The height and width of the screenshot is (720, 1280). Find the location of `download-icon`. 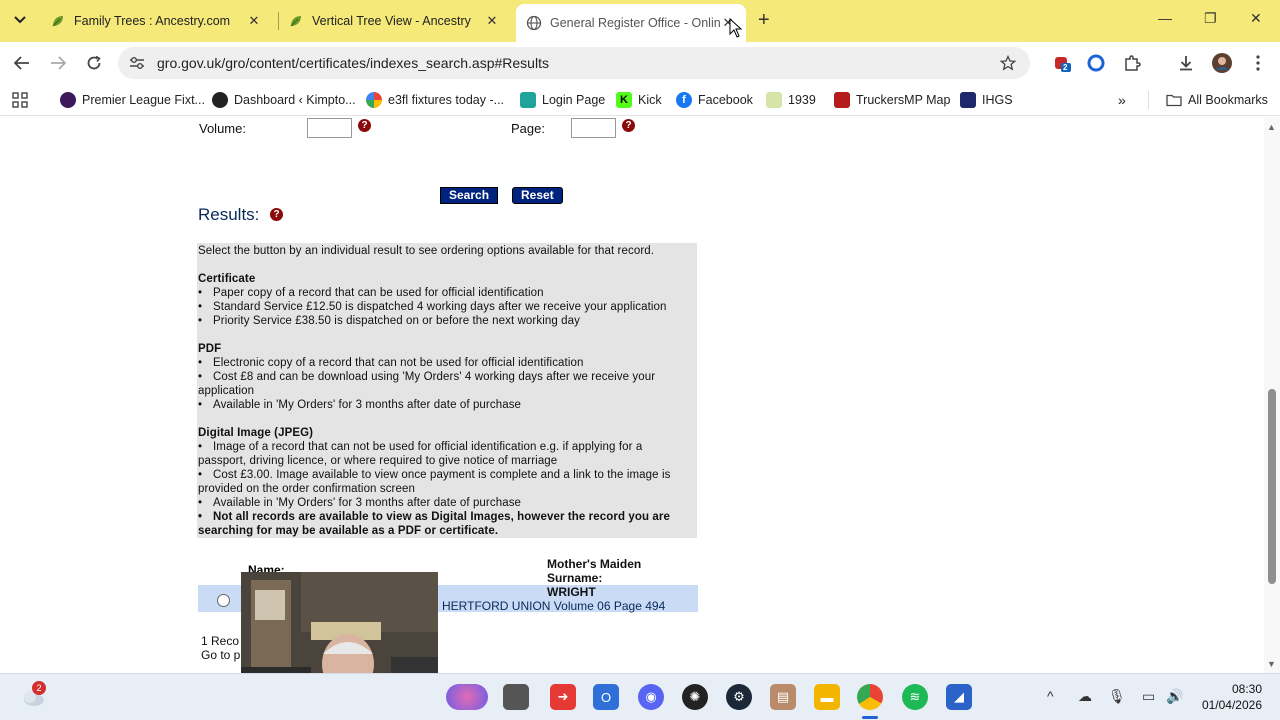

download-icon is located at coordinates (1186, 63).